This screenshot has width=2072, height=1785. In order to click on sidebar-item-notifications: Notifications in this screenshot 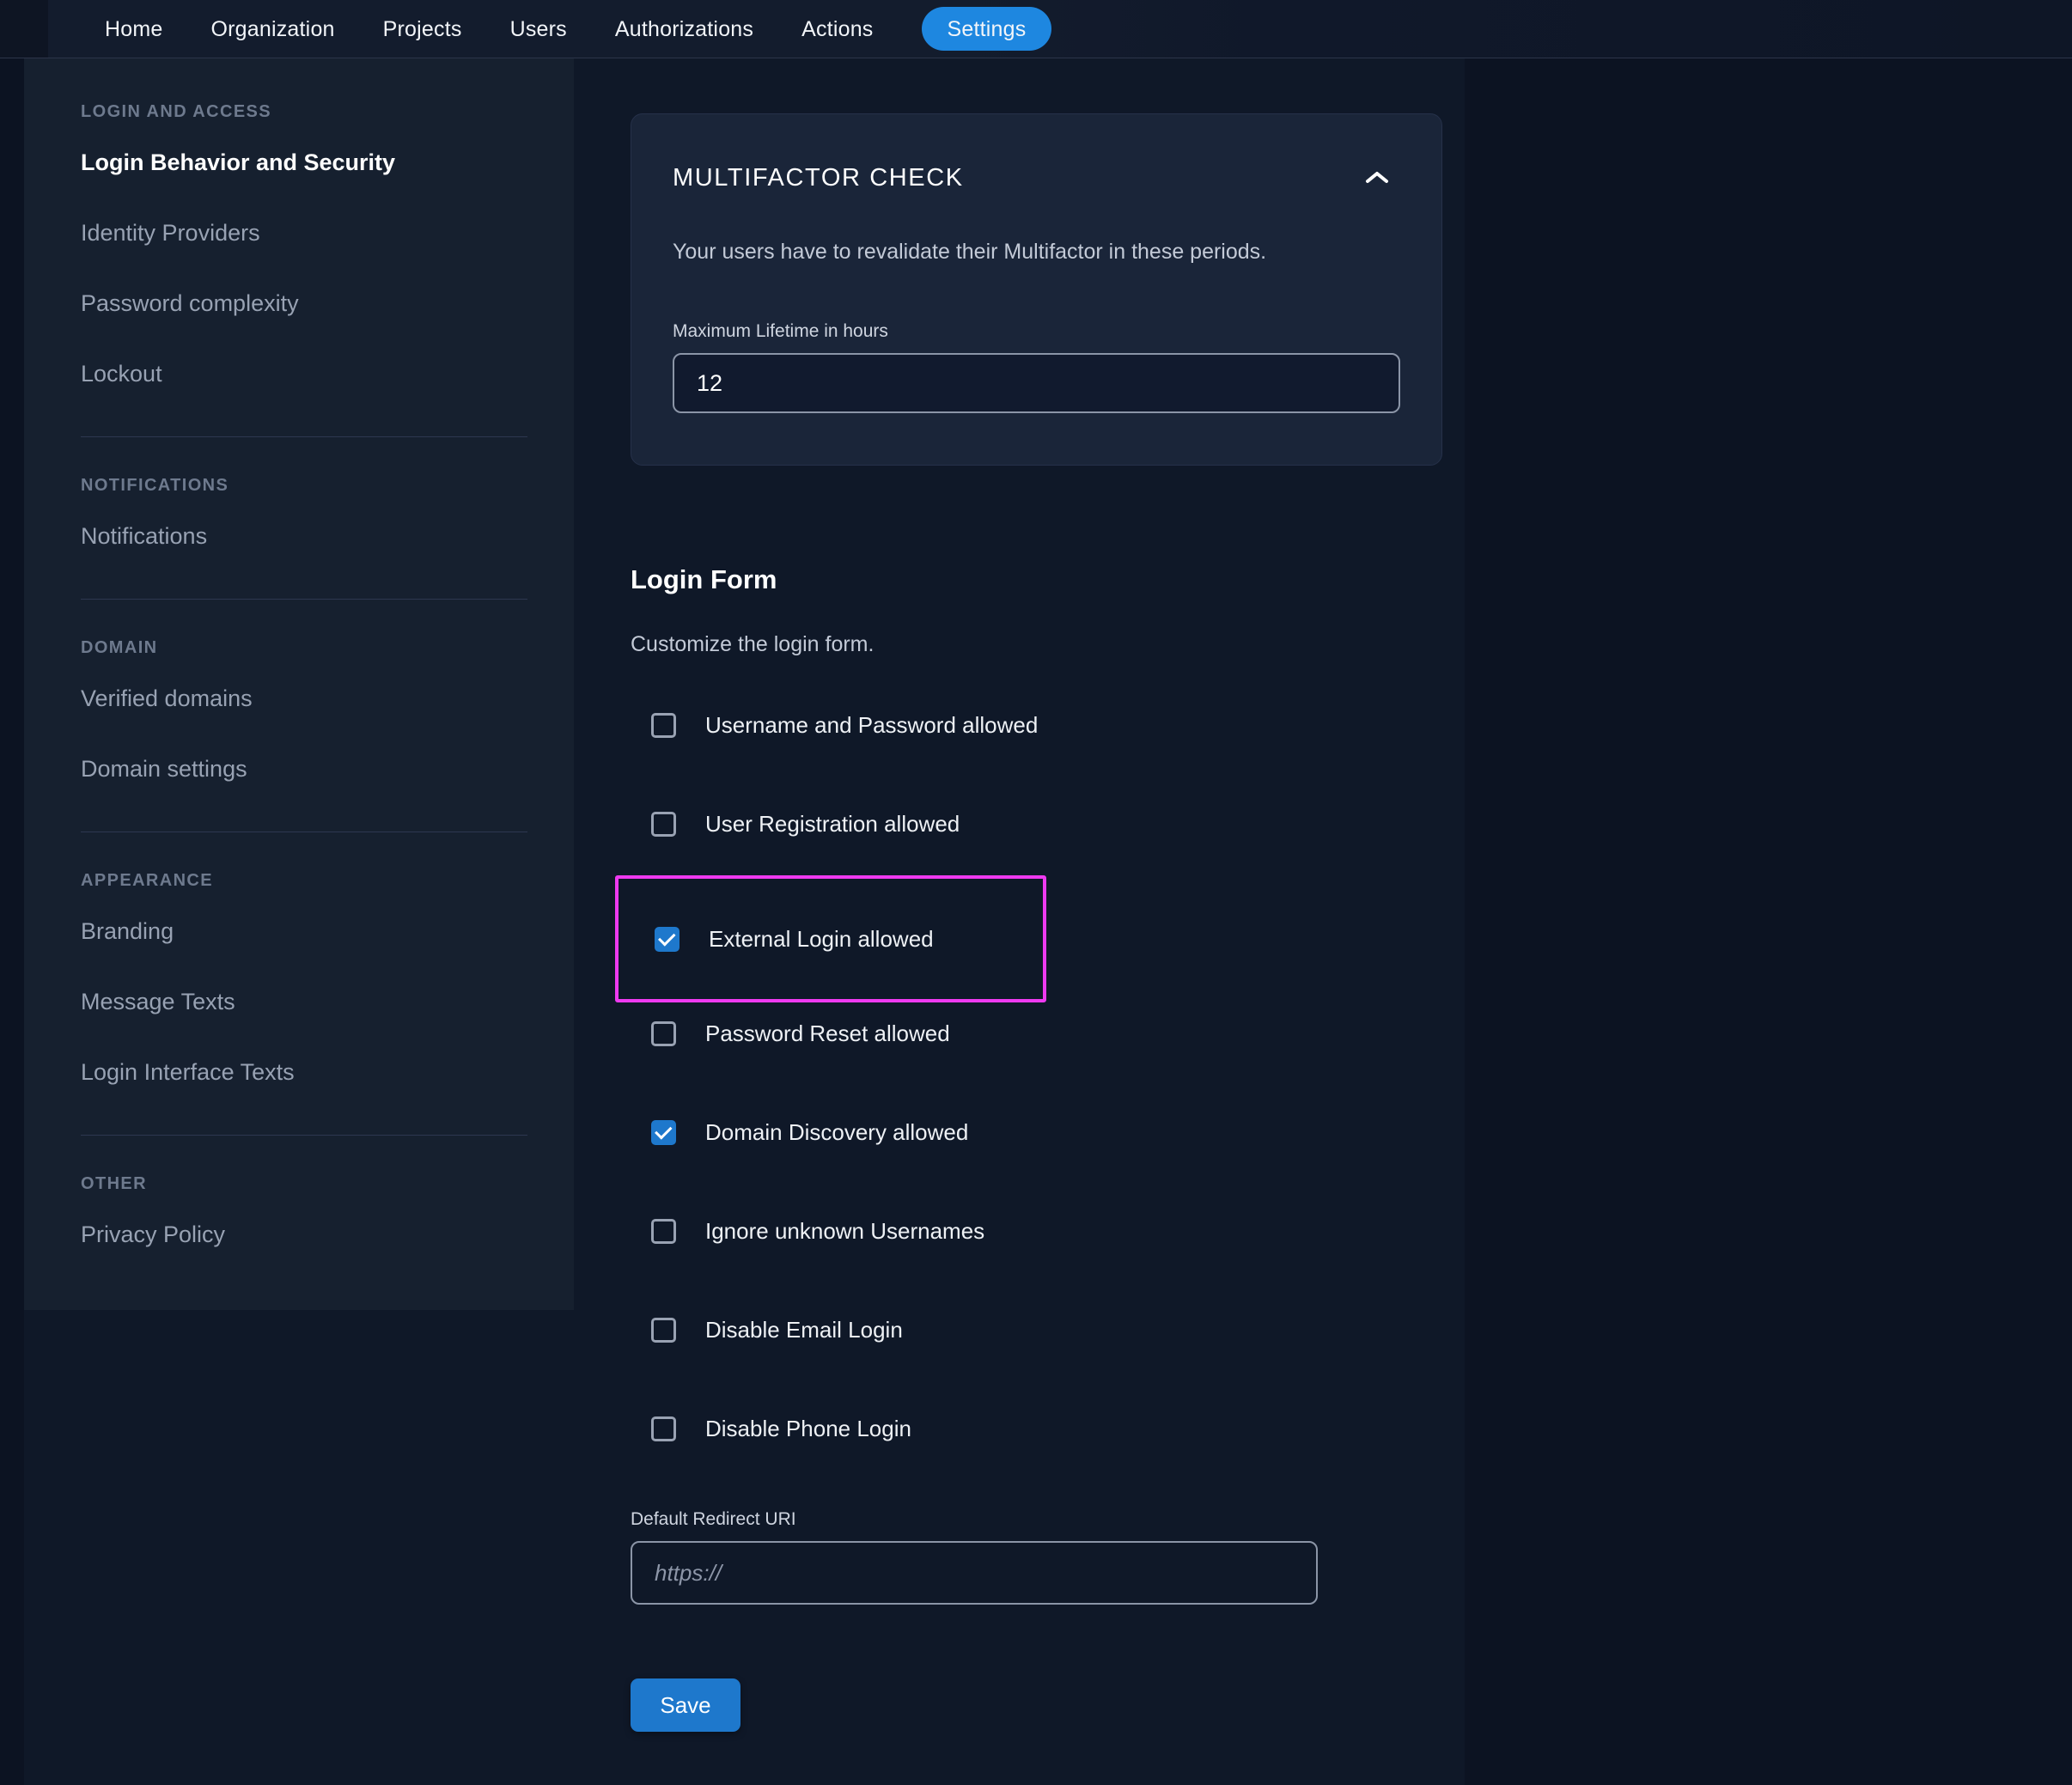, I will do `click(315, 536)`.